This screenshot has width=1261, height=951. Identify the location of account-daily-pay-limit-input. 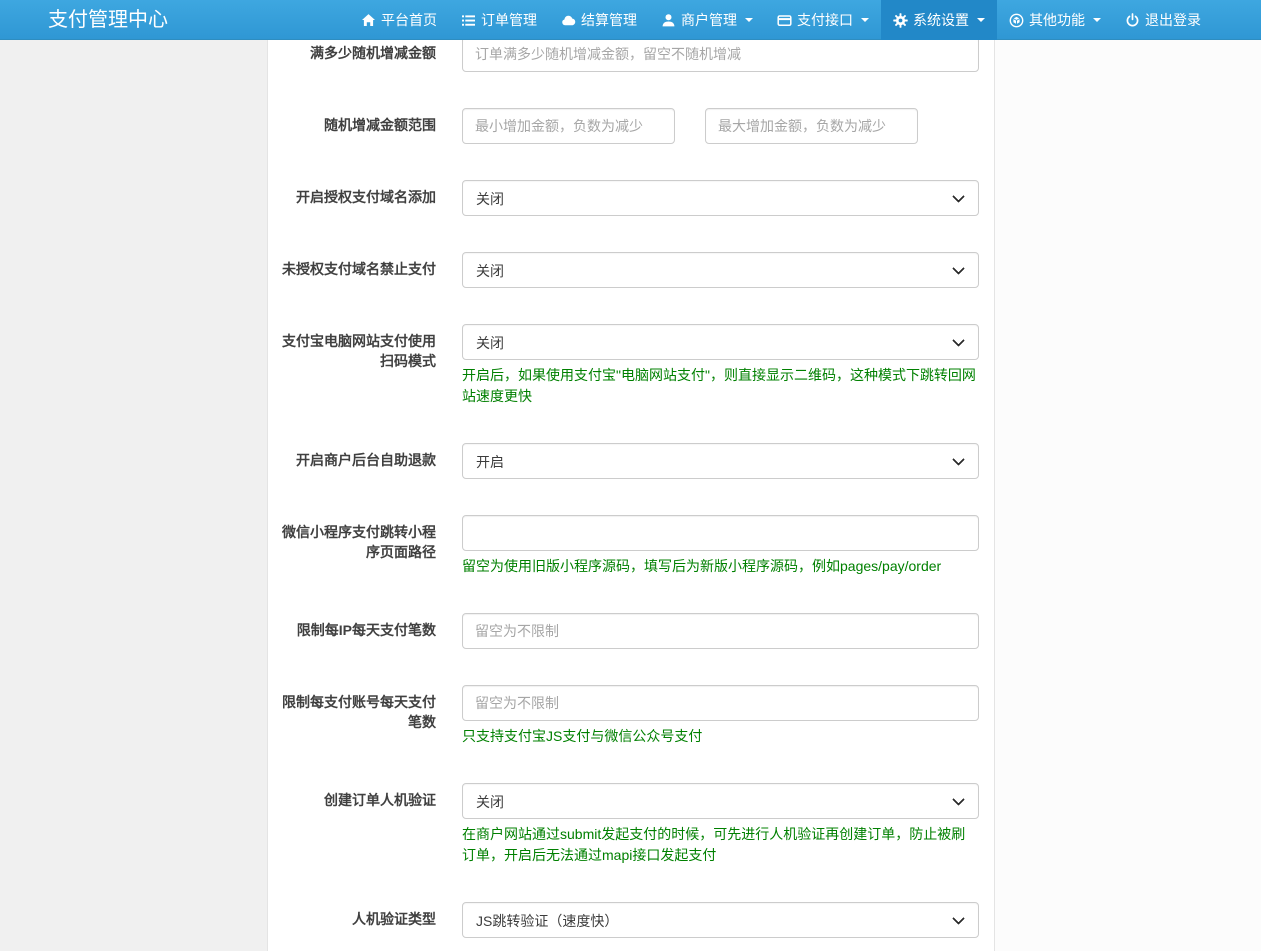
(720, 703).